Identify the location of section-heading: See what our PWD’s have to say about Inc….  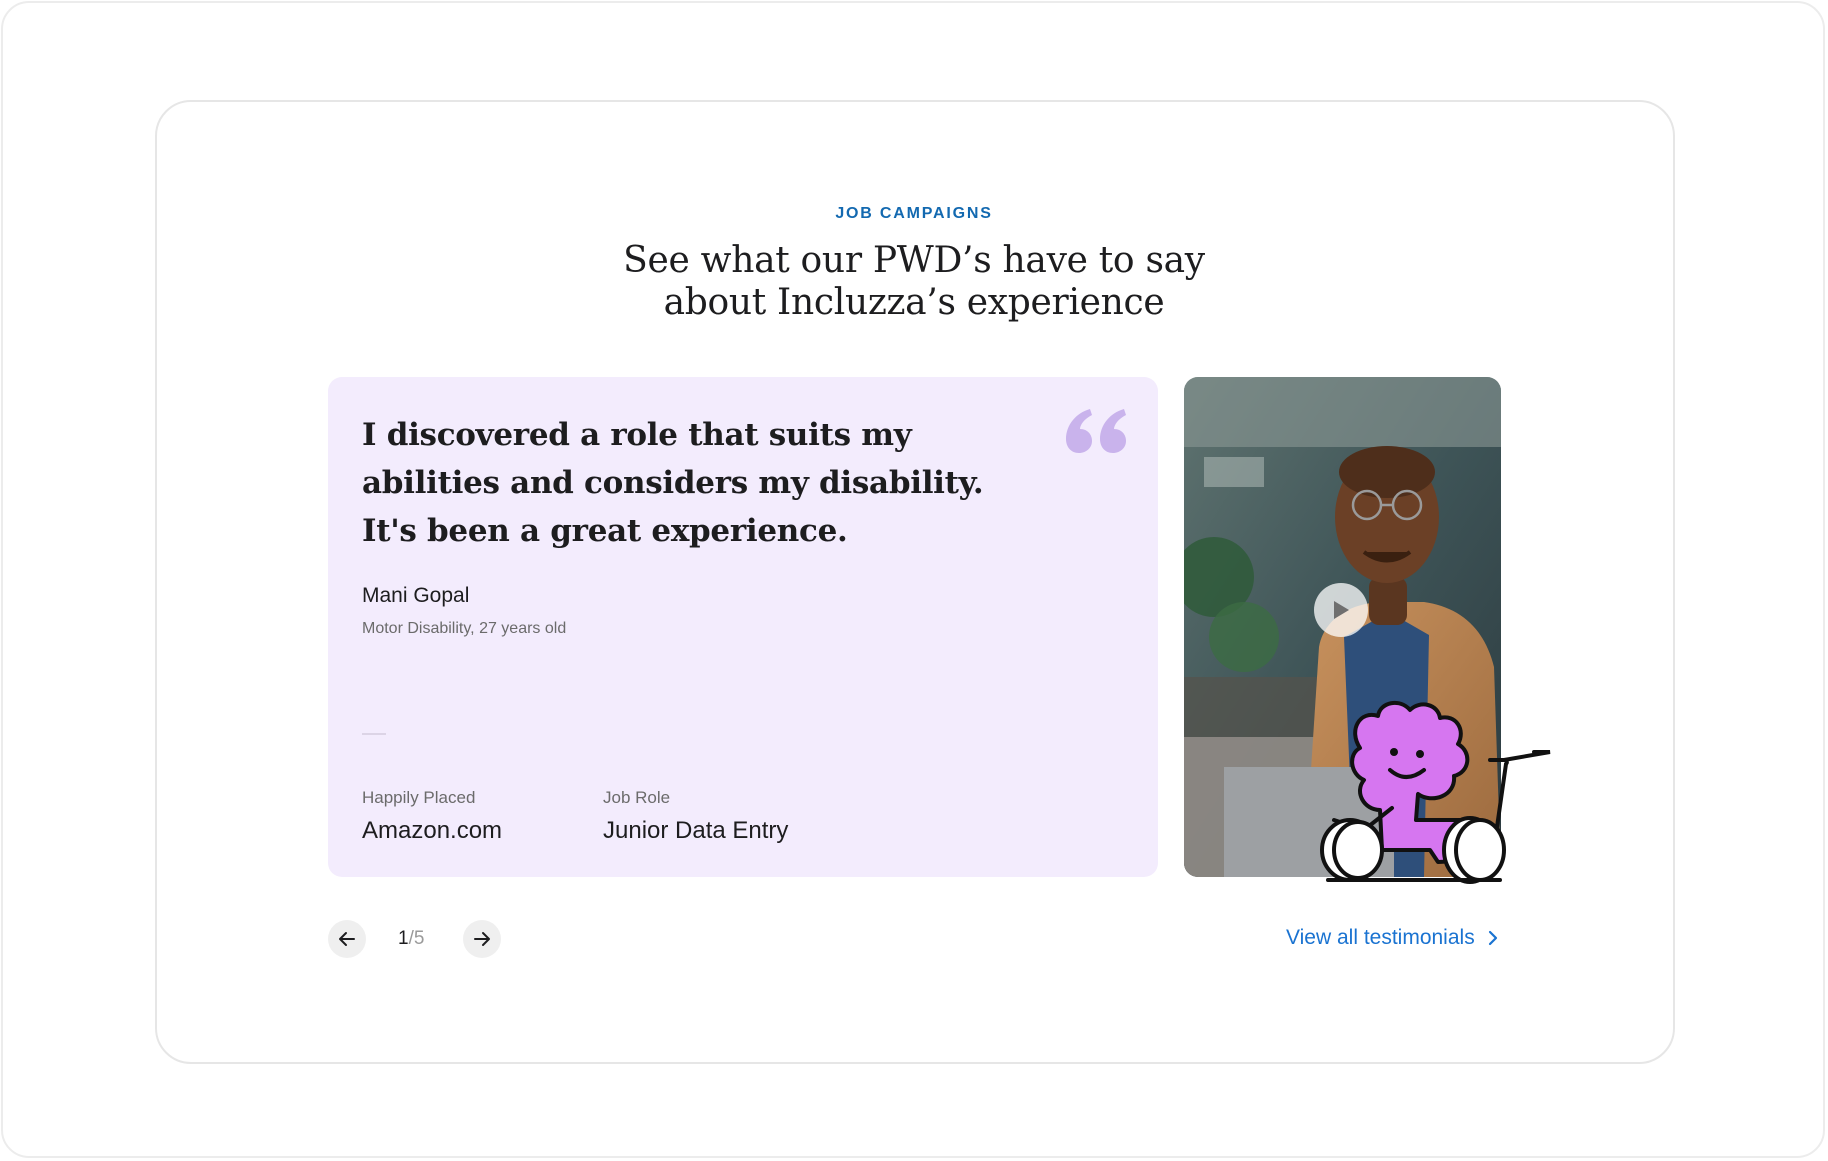
(914, 282).